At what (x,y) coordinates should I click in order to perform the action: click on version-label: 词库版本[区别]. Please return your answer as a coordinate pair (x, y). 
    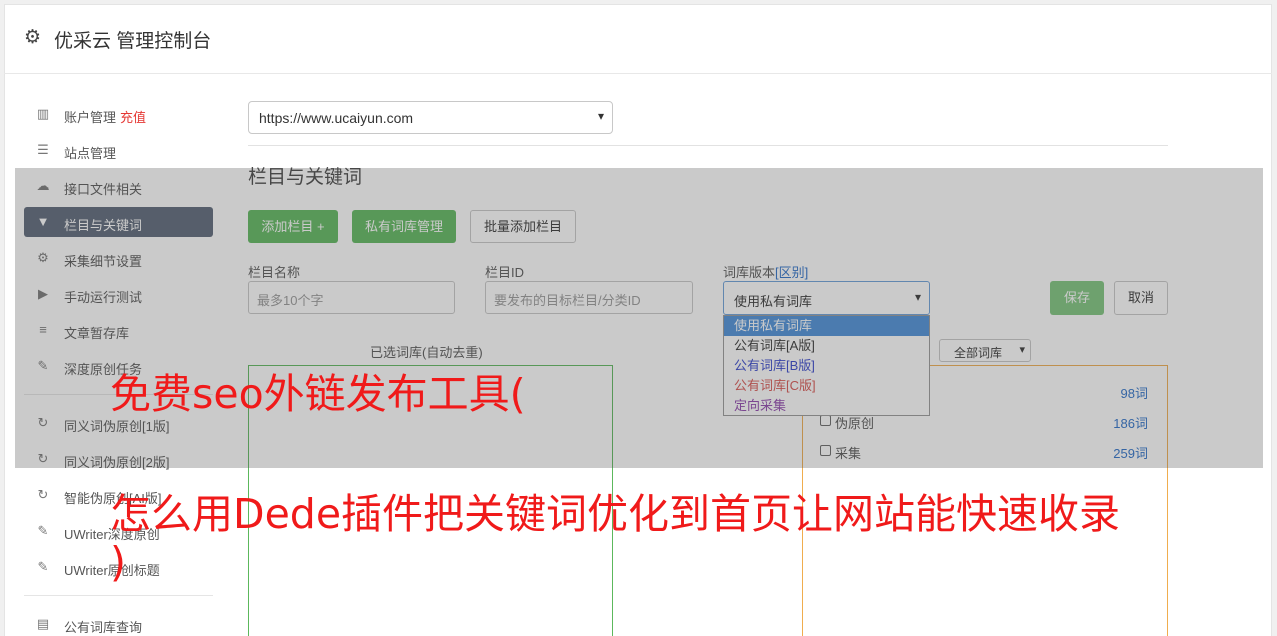
    Looking at the image, I should click on (765, 271).